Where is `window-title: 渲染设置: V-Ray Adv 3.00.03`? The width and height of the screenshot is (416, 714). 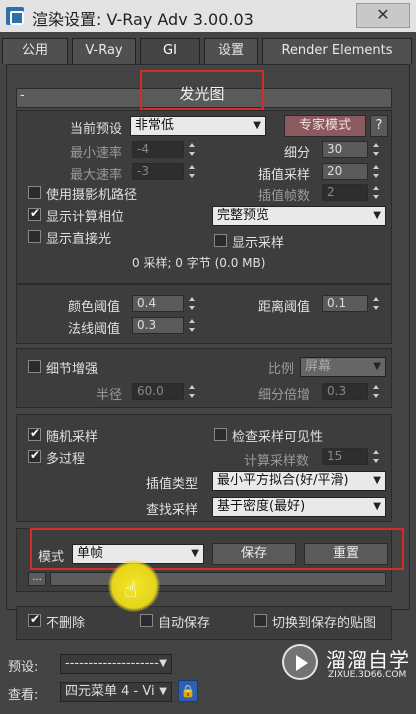 window-title: 渲染设置: V-Ray Adv 3.00.03 is located at coordinates (143, 19).